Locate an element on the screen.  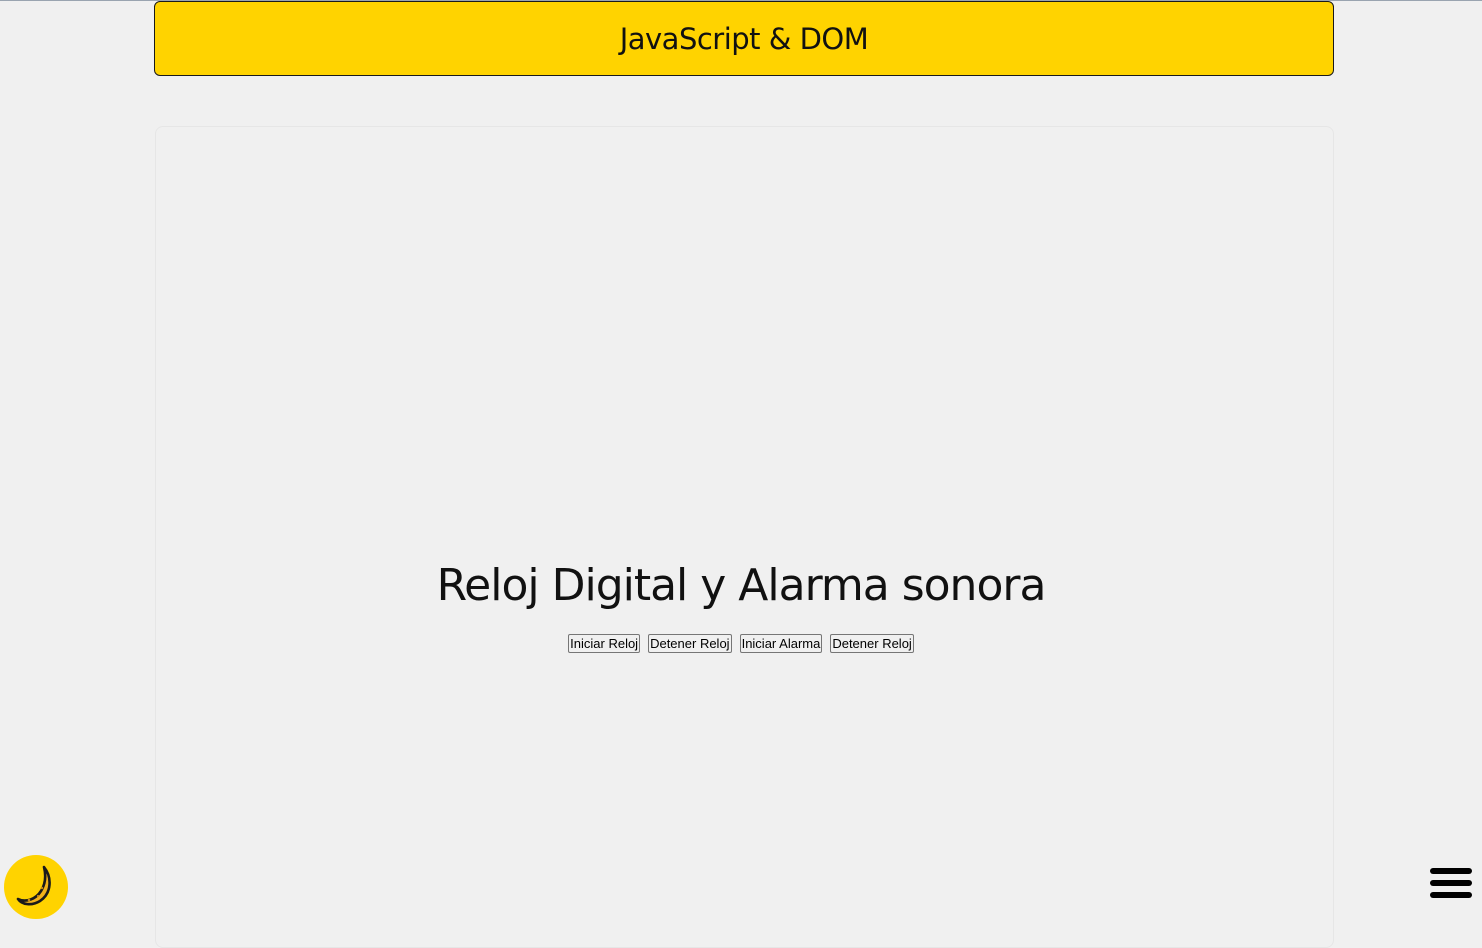
moon-icon is located at coordinates (33, 885).